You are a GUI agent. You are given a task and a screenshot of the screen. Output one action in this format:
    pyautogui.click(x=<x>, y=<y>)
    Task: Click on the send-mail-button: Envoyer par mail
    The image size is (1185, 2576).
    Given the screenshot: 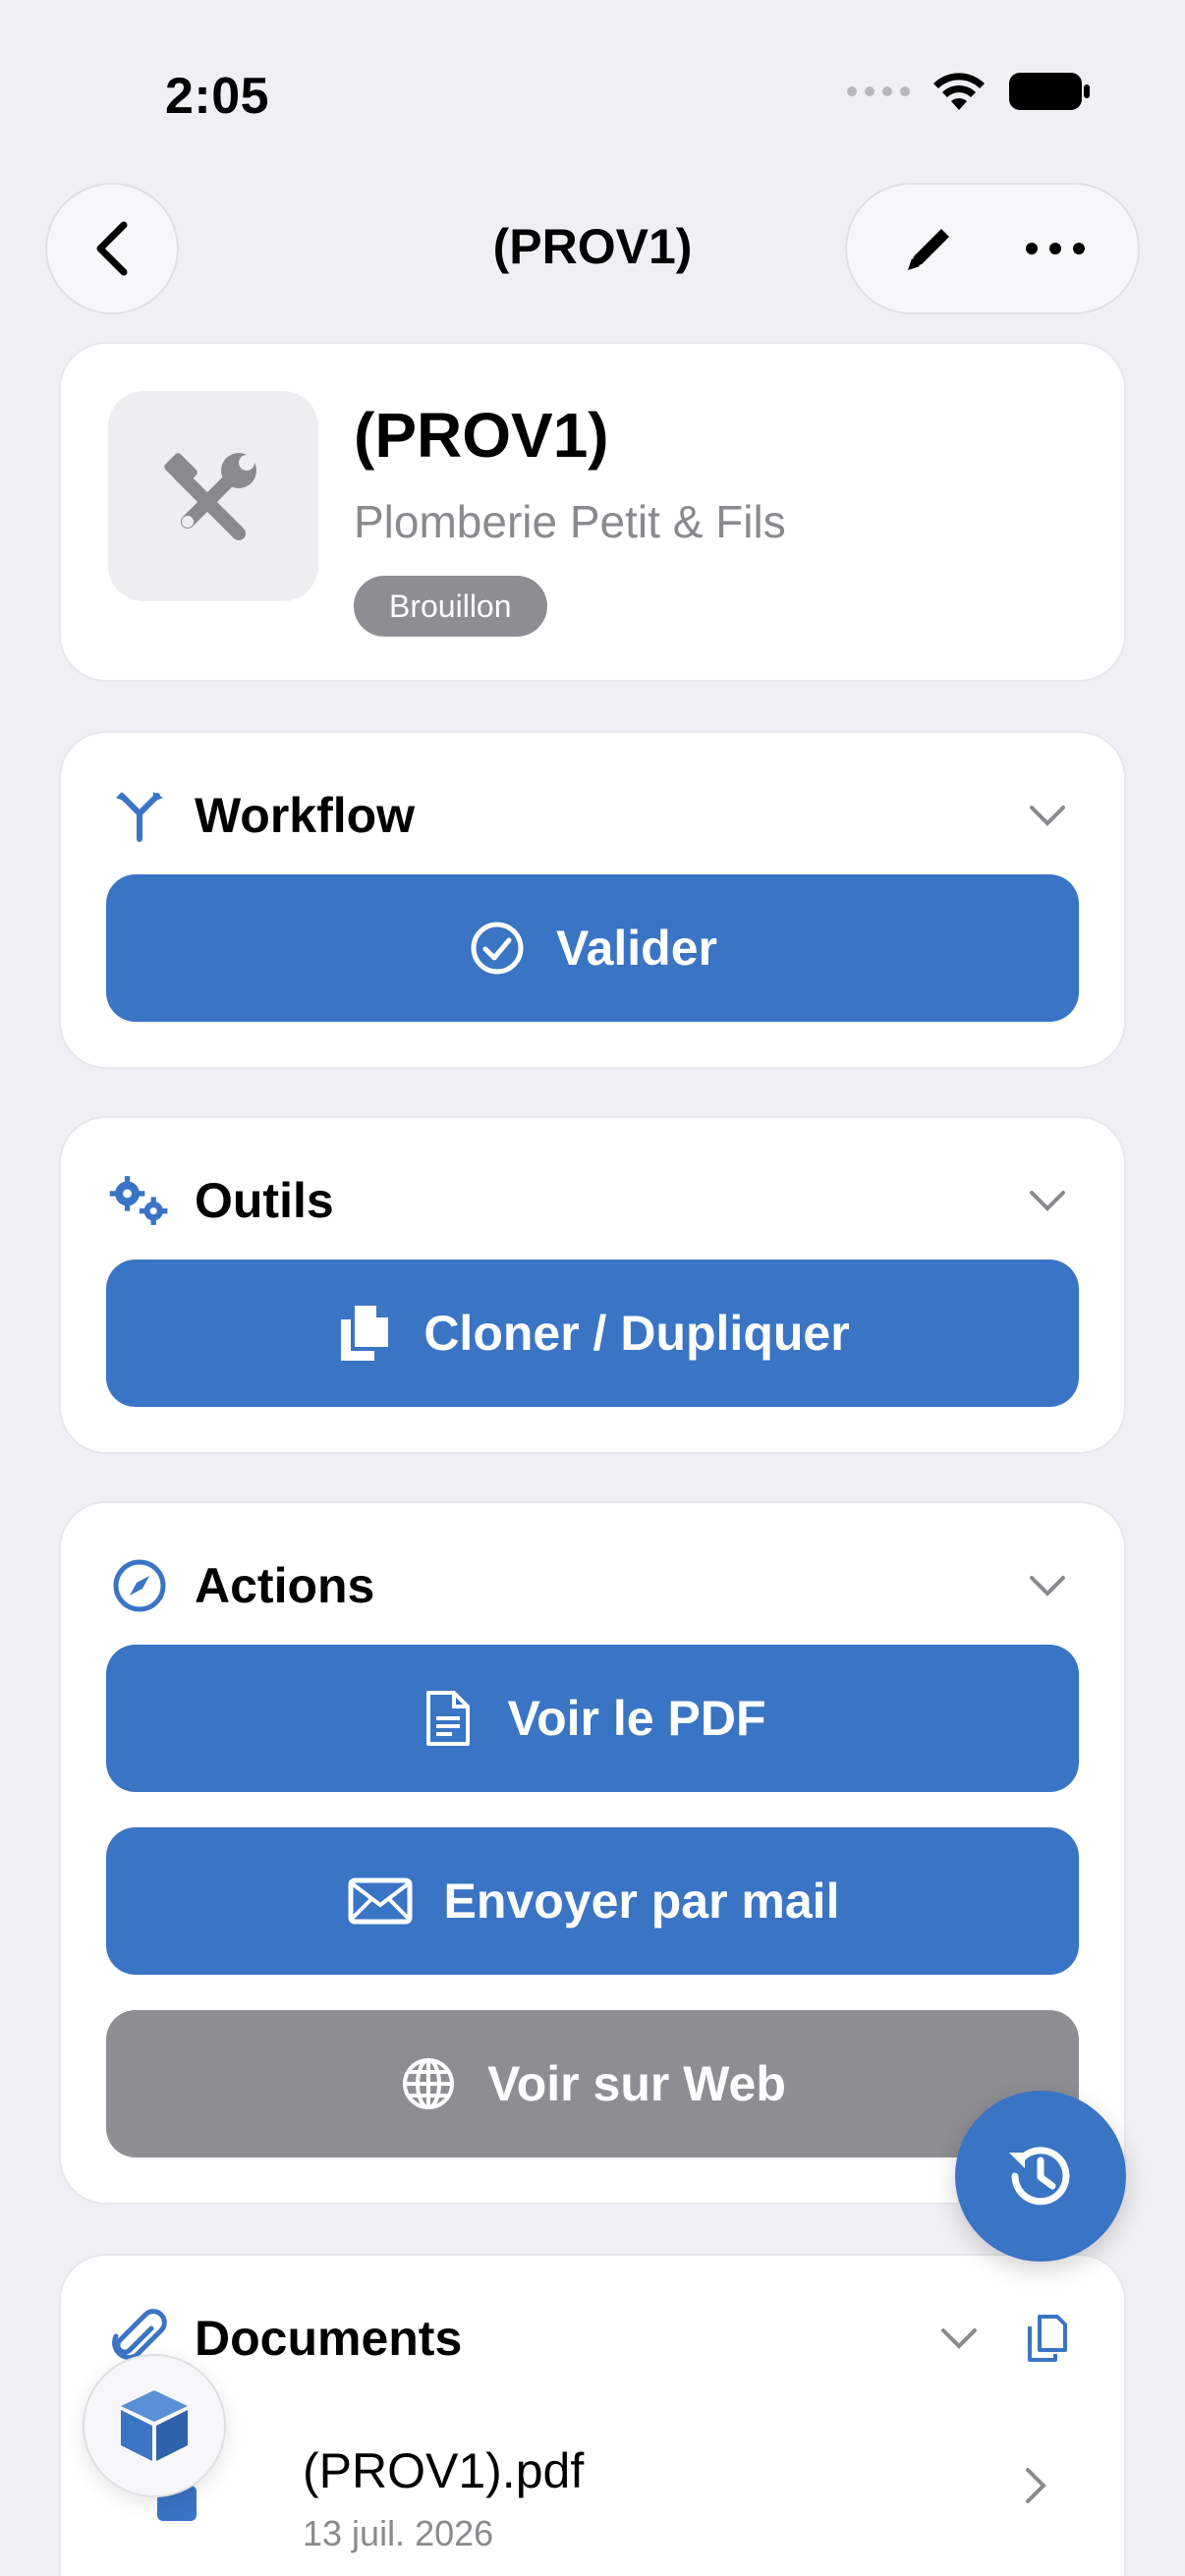 What is the action you would take?
    pyautogui.click(x=592, y=1901)
    